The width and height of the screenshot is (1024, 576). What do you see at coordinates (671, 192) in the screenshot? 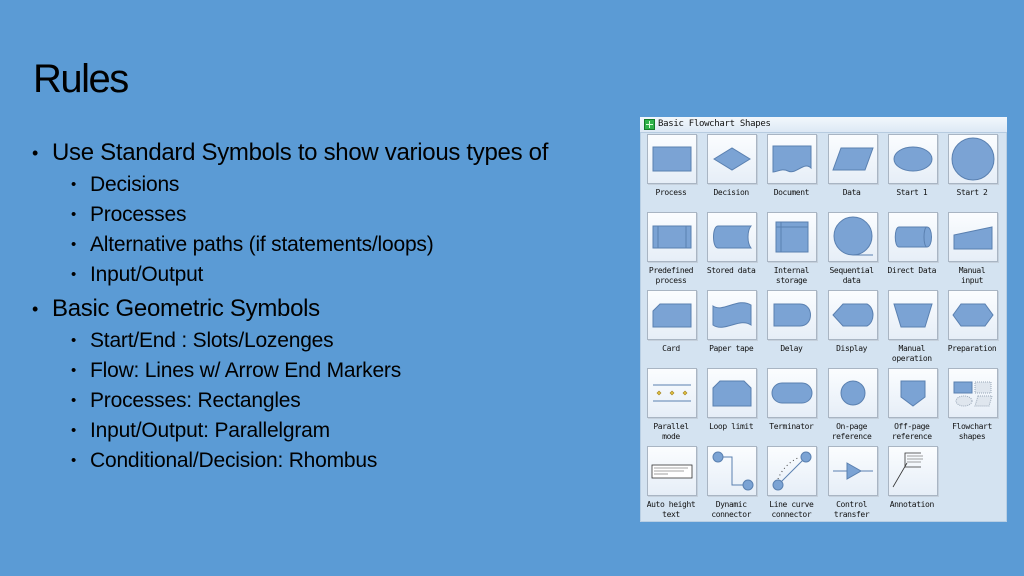
I see `shape-label: Process` at bounding box center [671, 192].